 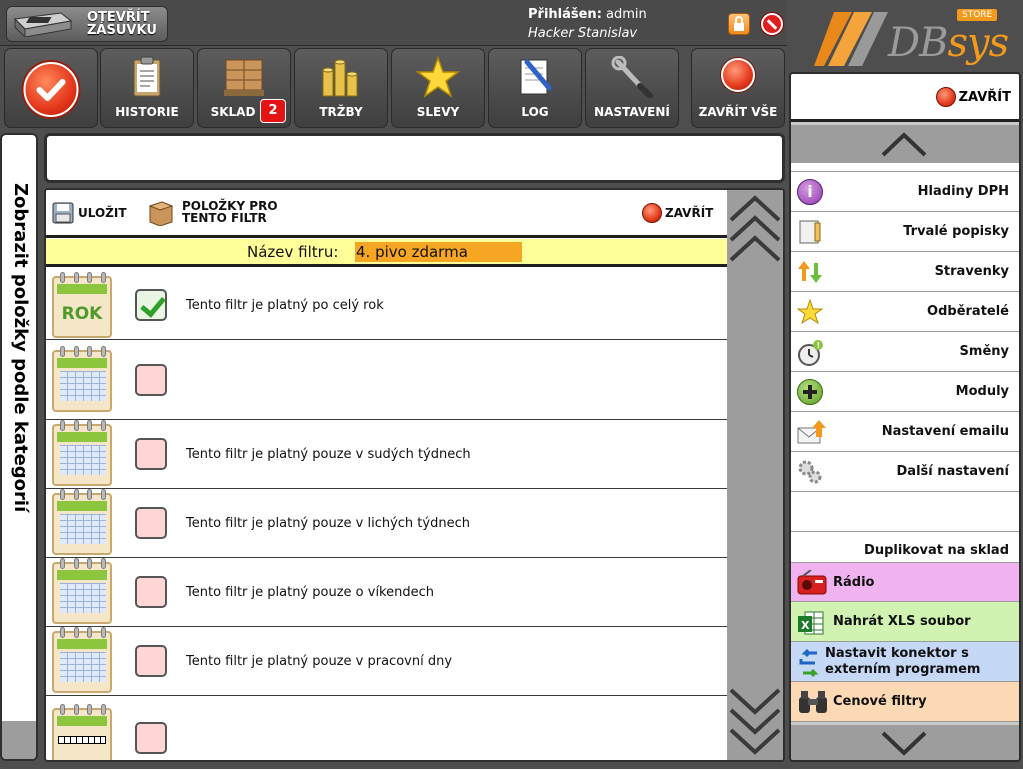 What do you see at coordinates (386, 728) in the screenshot?
I see `filter-row-time` at bounding box center [386, 728].